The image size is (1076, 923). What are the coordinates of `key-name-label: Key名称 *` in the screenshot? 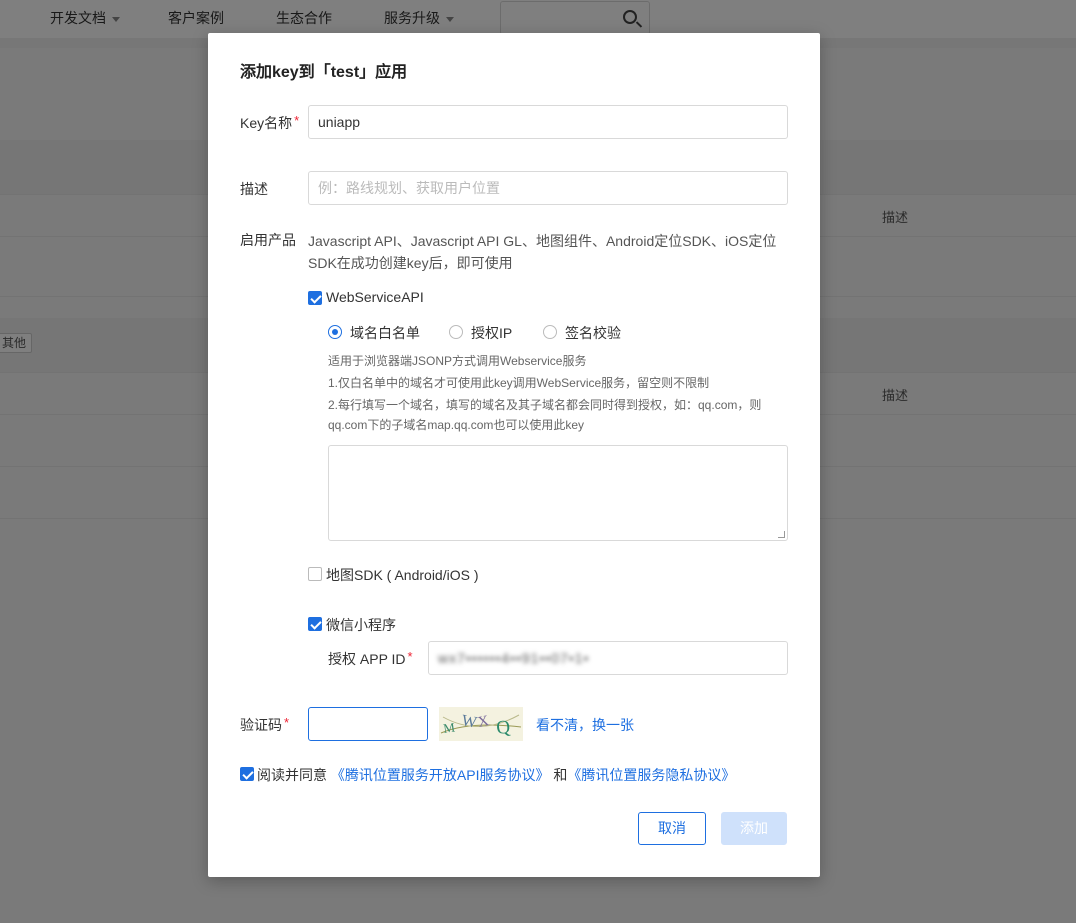 It's located at (269, 123).